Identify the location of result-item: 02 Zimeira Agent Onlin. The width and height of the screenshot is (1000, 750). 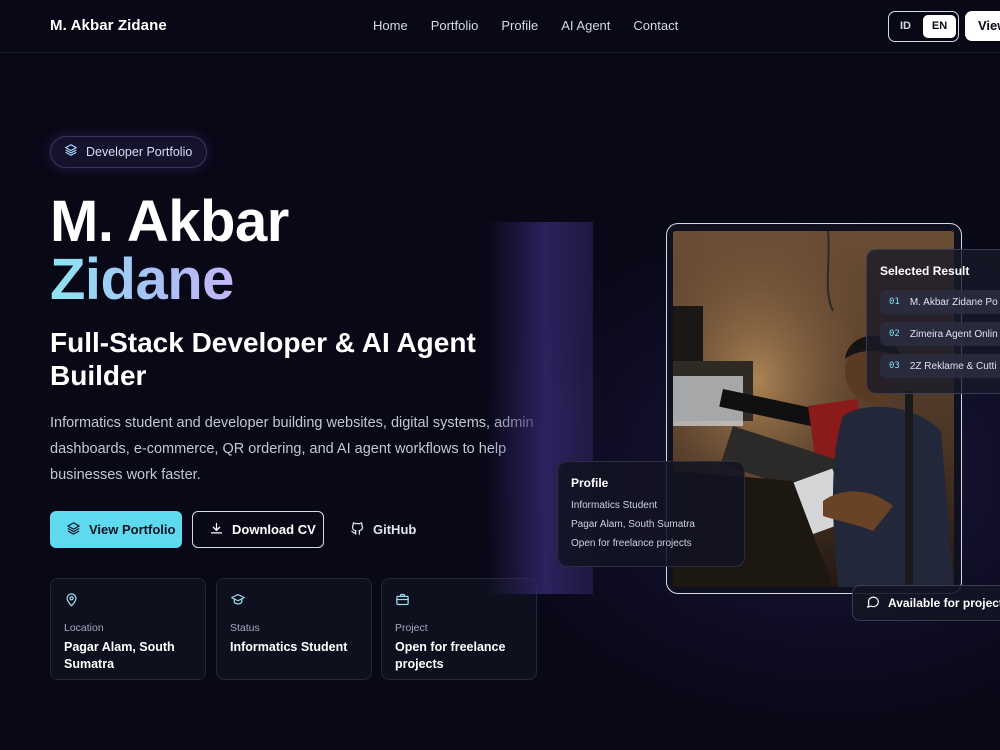
(940, 334).